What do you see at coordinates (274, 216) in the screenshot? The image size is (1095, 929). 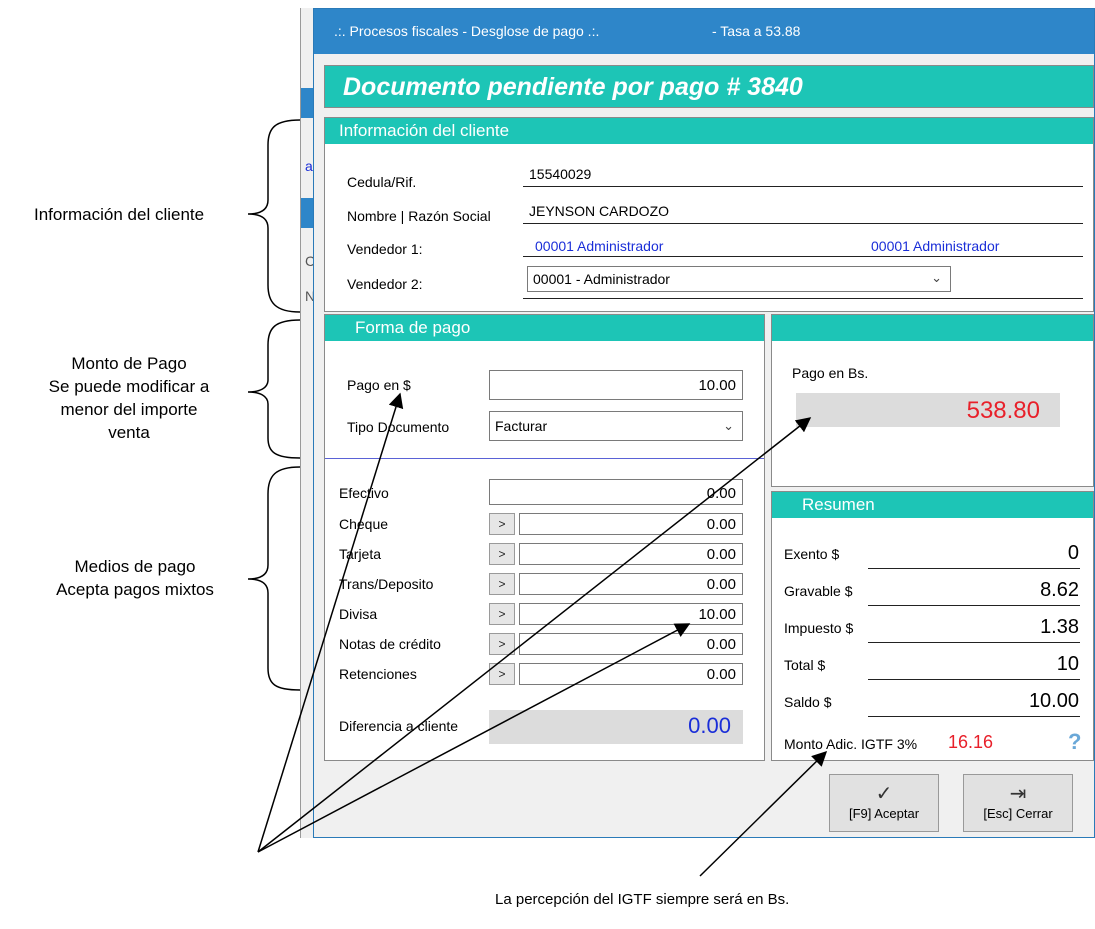 I see `brace-client` at bounding box center [274, 216].